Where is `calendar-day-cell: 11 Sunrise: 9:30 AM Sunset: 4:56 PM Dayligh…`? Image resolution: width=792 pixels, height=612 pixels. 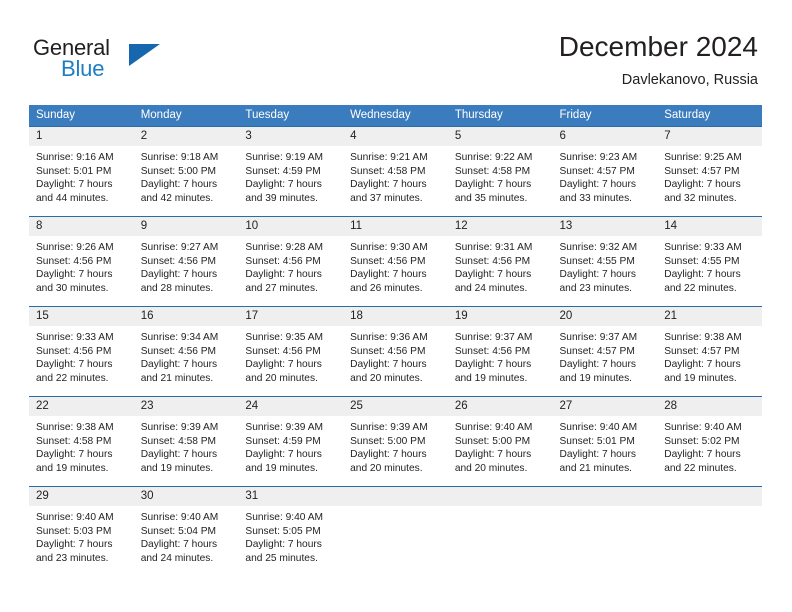 calendar-day-cell: 11 Sunrise: 9:30 AM Sunset: 4:56 PM Dayligh… is located at coordinates (395, 261).